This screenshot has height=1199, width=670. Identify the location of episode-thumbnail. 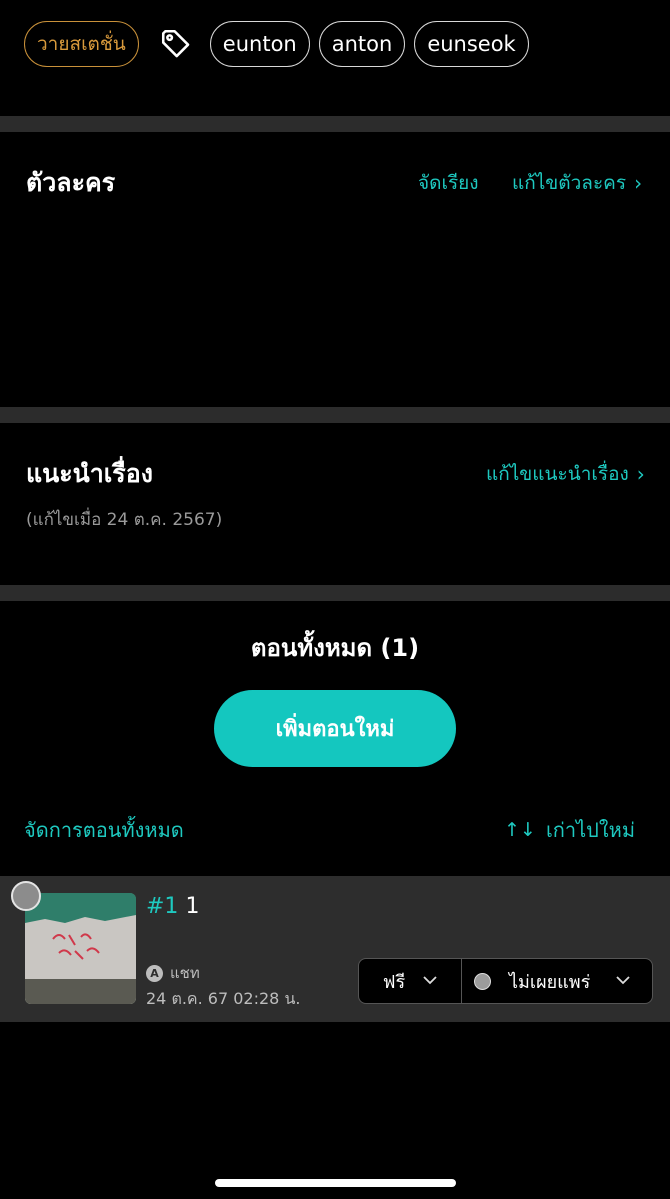
(80, 948).